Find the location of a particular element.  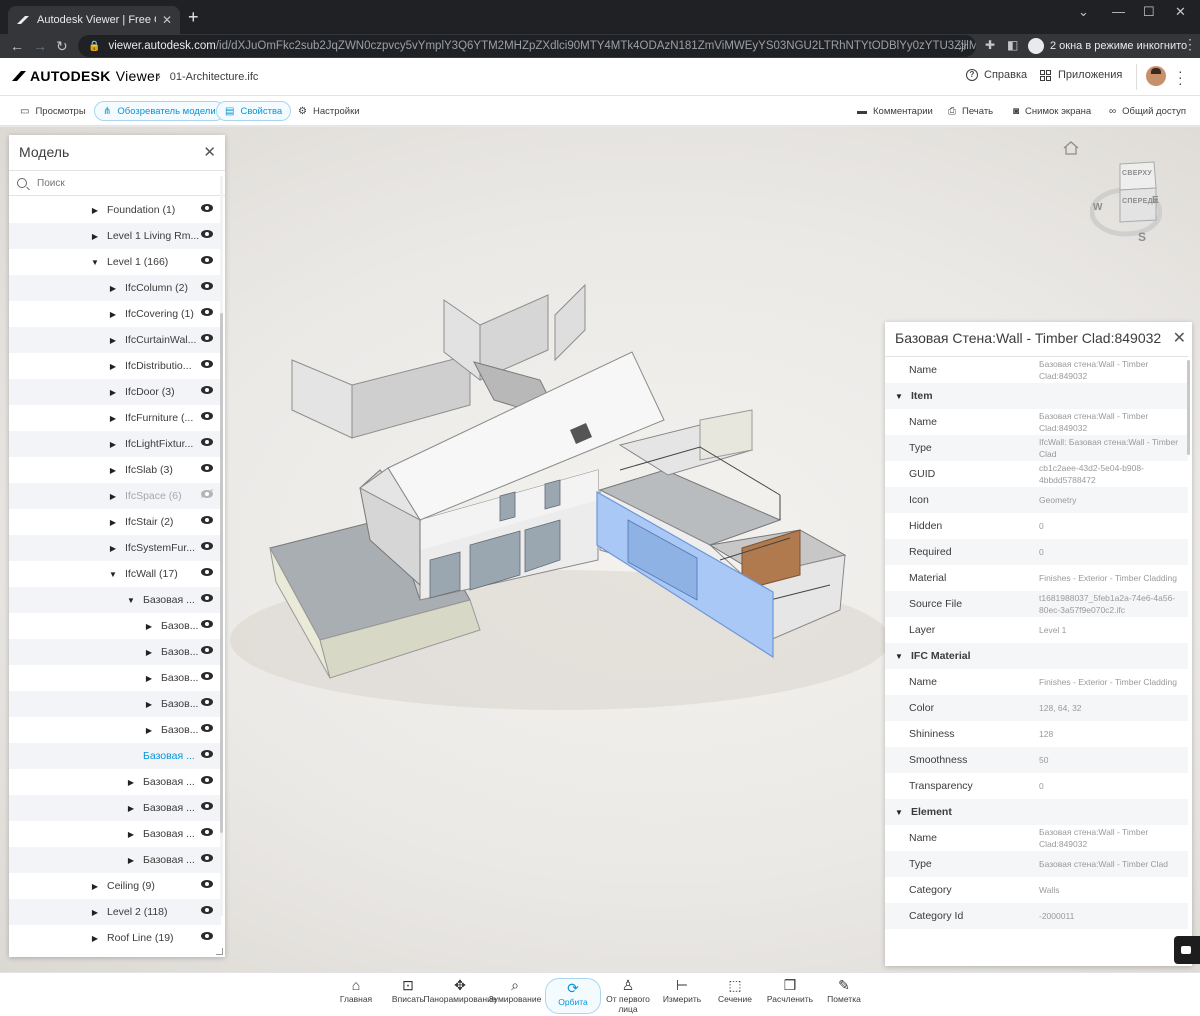

compass-west: W is located at coordinates (1098, 207).